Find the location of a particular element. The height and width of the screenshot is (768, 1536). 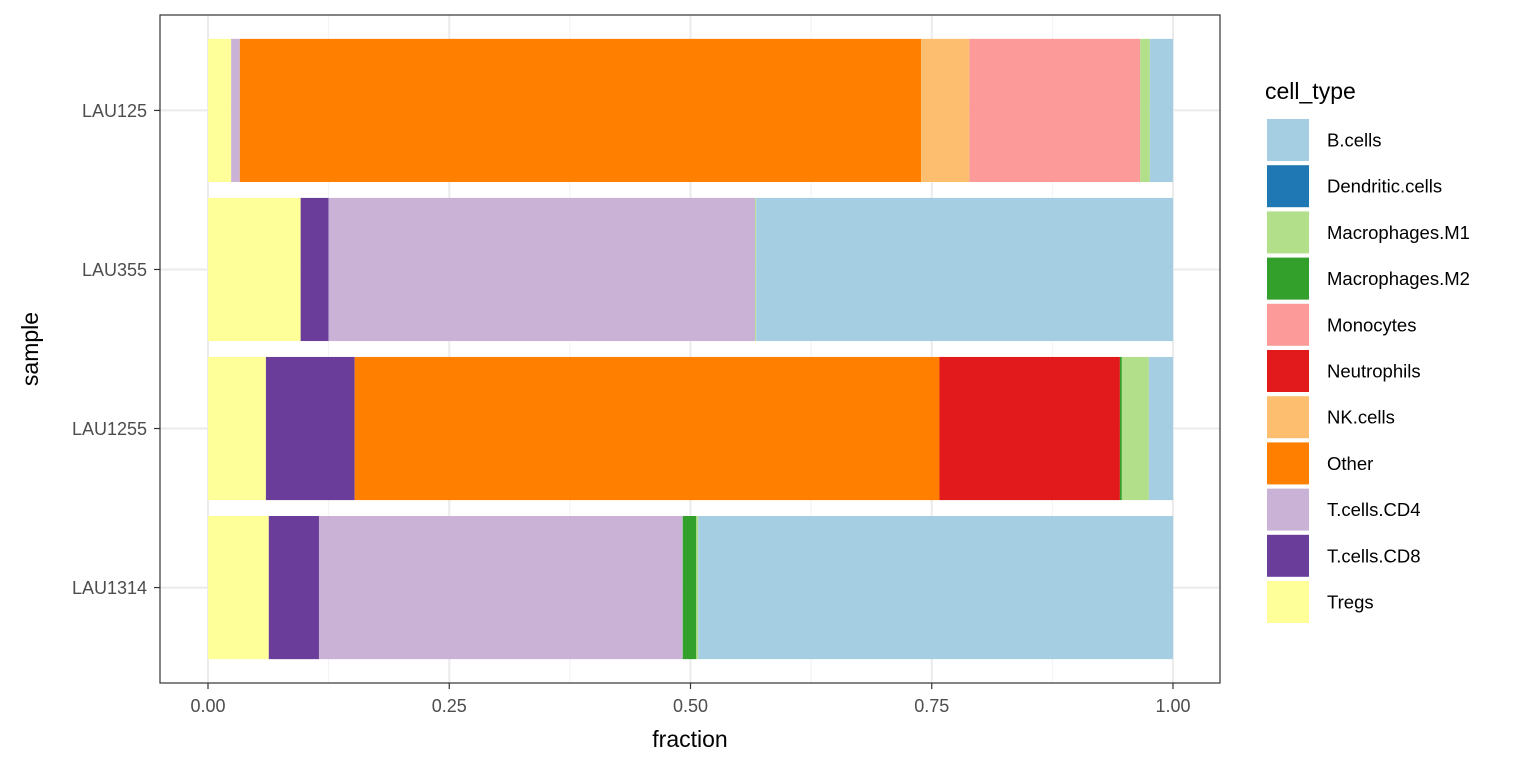

legend-label: T.cells.CD8 is located at coordinates (1374, 555).